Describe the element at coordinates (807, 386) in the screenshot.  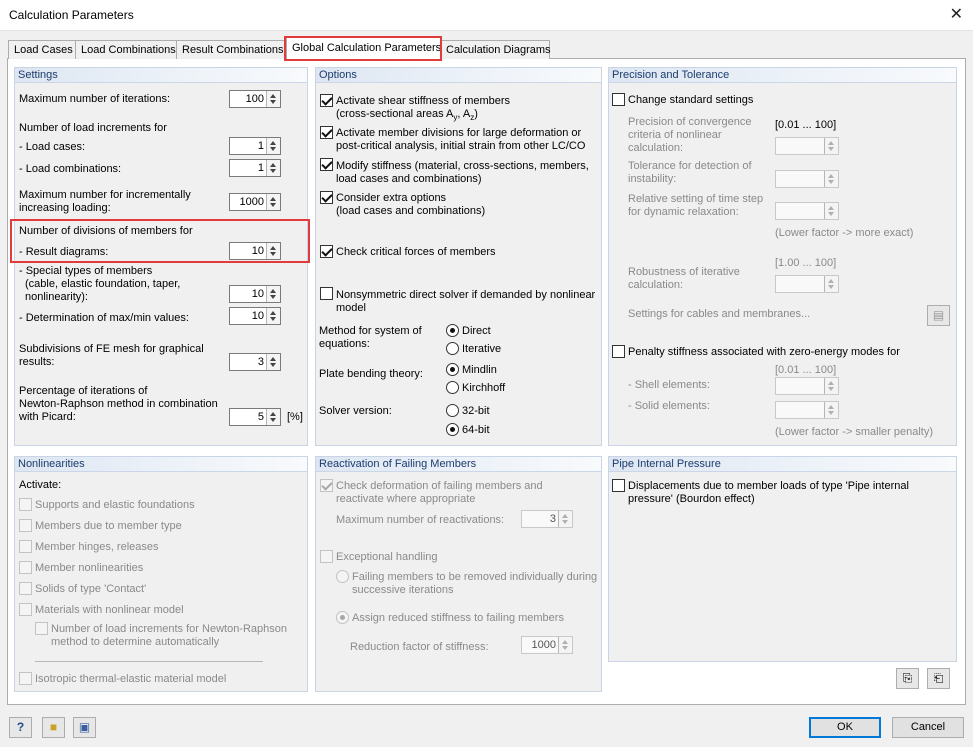
I see `shell-elements-spinner` at that location.